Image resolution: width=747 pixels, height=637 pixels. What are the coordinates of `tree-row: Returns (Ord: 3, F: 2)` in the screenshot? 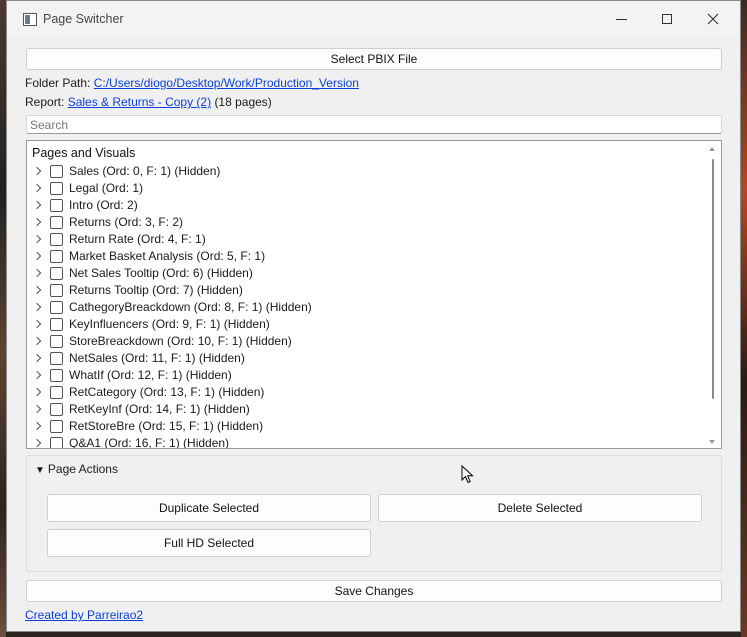 It's located at (365, 223).